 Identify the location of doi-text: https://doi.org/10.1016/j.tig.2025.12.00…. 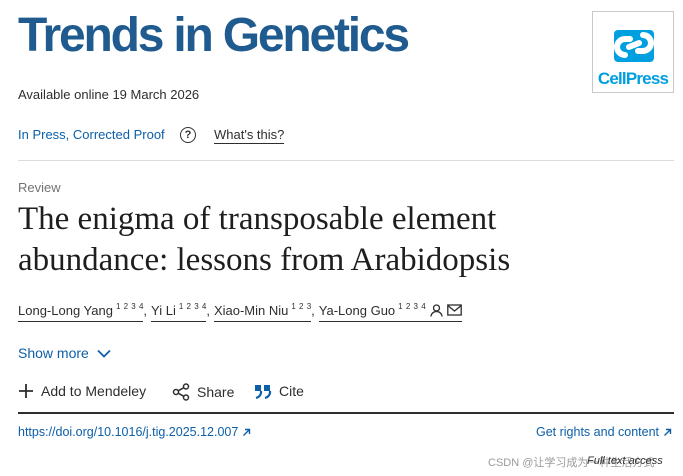
(128, 432).